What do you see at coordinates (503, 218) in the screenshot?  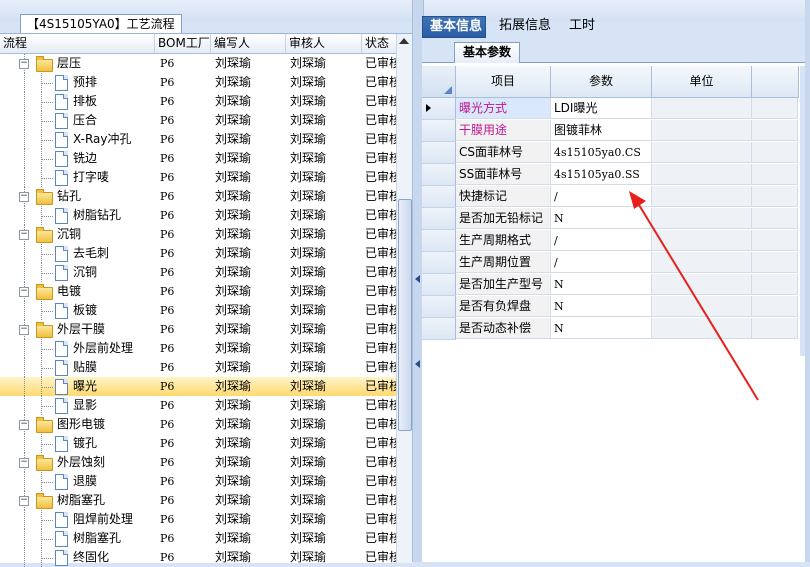 I see `param-name-cell: 是否加无铅标记` at bounding box center [503, 218].